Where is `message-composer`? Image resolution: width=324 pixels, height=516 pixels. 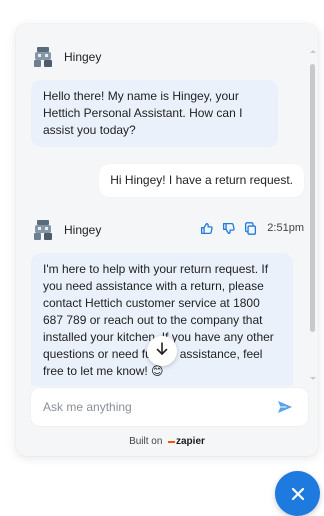 message-composer is located at coordinates (169, 407).